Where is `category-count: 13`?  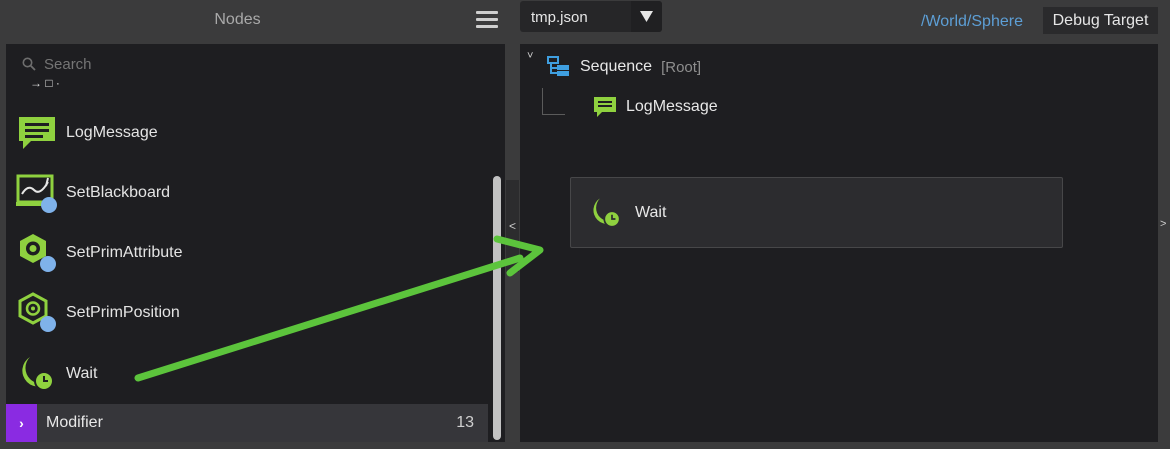
category-count: 13 is located at coordinates (465, 422).